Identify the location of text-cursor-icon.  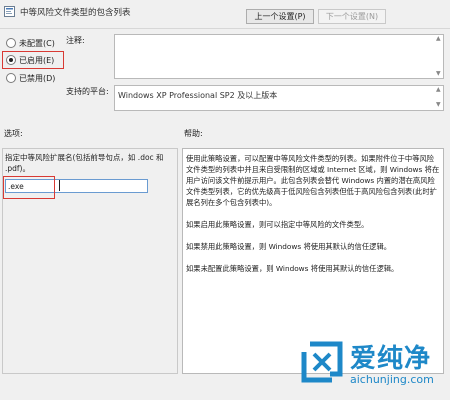
(59, 185).